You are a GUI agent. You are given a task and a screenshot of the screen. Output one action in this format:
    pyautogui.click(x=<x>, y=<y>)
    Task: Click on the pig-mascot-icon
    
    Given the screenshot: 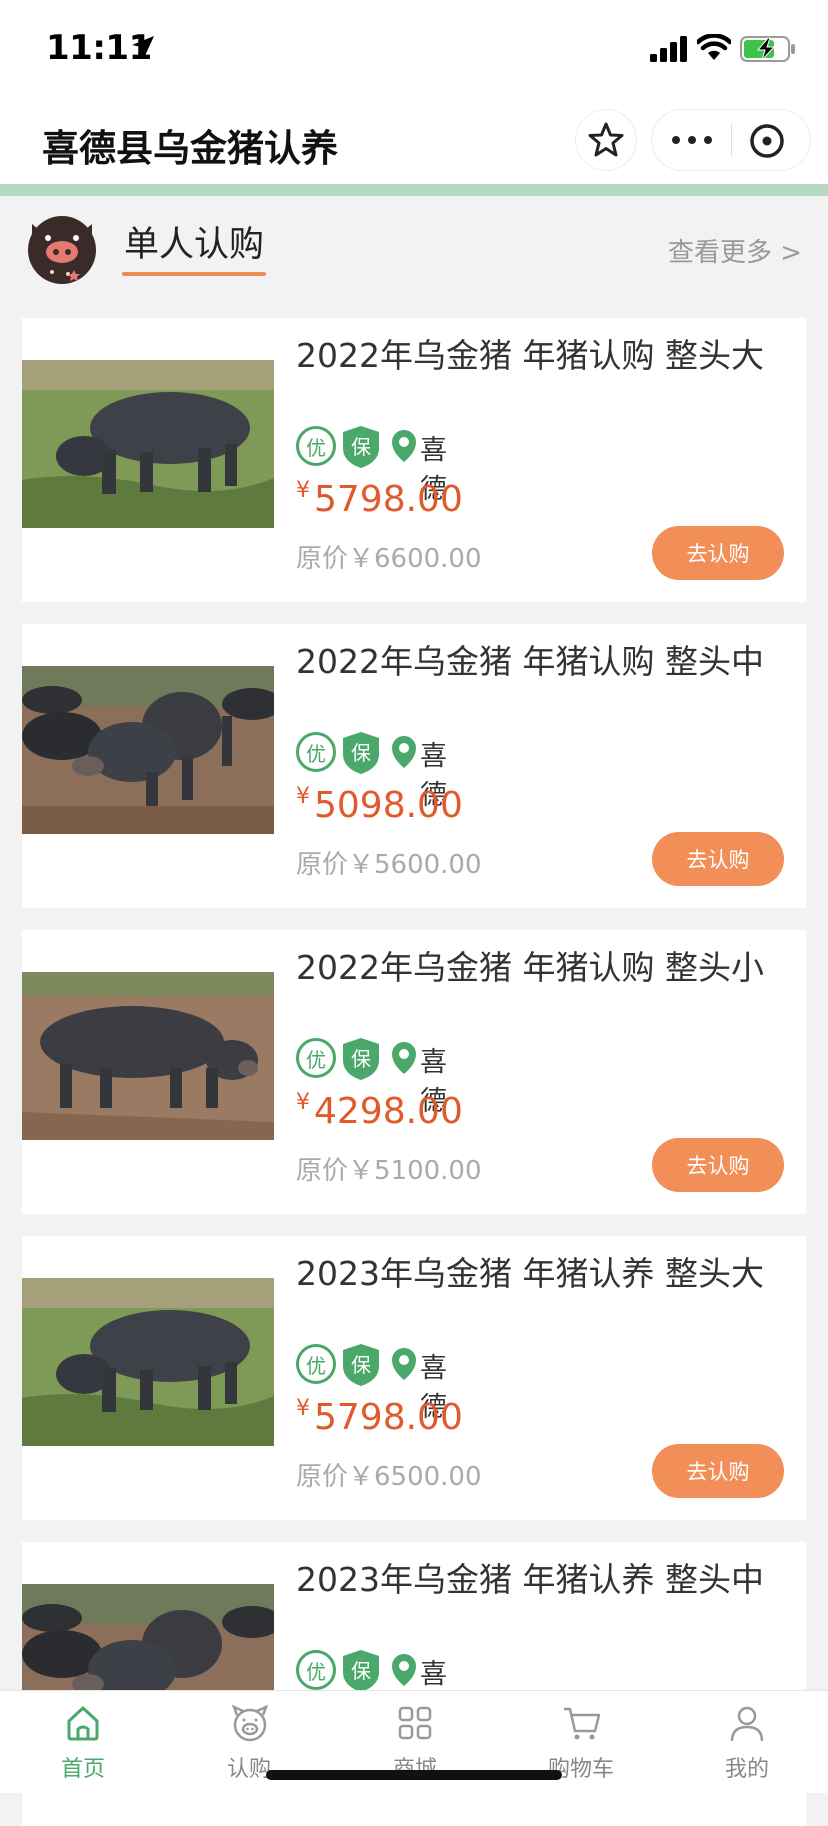 What is the action you would take?
    pyautogui.click(x=62, y=250)
    